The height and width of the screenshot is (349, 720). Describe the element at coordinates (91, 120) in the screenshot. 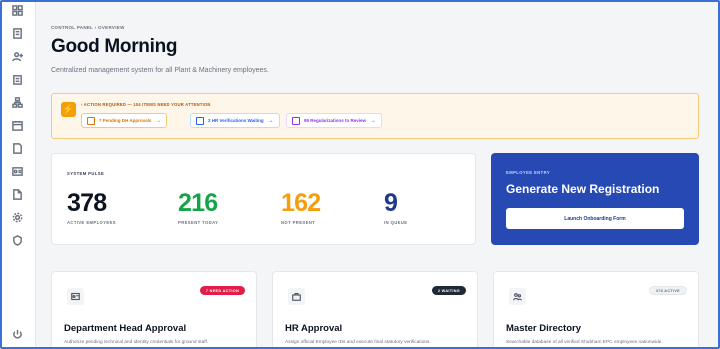

I see `approval-icon` at that location.